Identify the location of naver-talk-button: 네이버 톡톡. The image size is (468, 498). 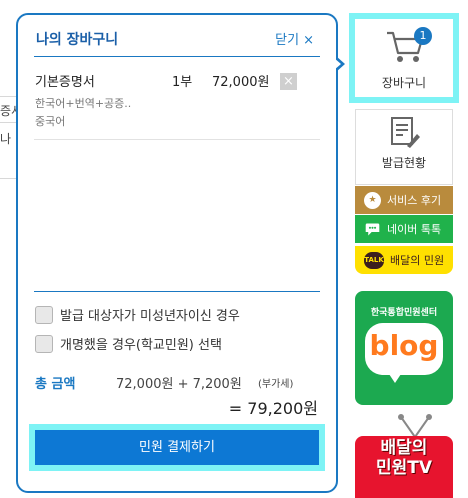
(404, 229).